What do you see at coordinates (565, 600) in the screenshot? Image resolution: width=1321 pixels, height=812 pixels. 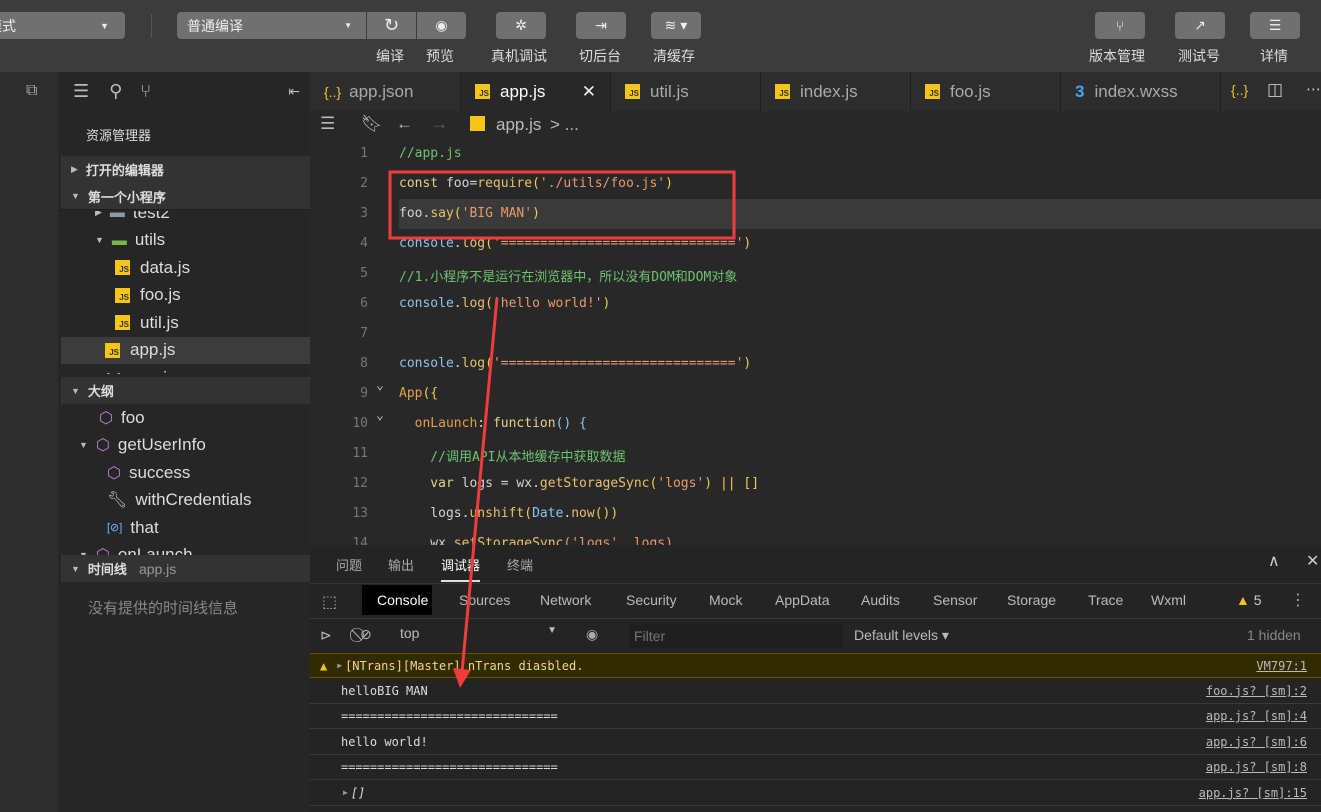 I see `devtools-tab-network: Network` at bounding box center [565, 600].